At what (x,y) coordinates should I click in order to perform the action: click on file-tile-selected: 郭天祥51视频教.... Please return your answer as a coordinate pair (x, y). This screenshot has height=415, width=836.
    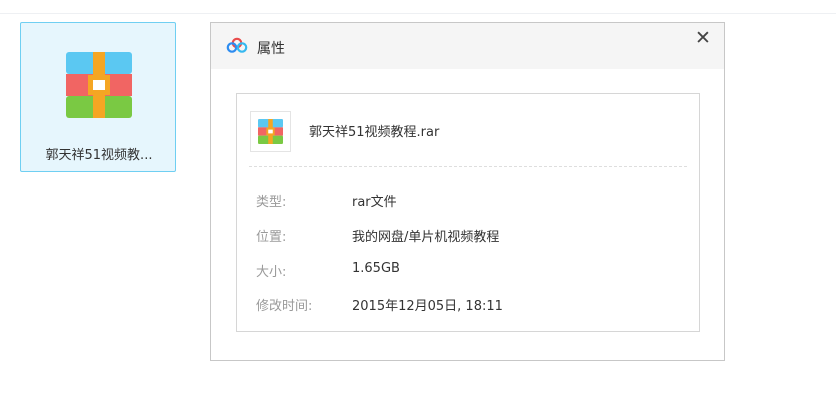
    Looking at the image, I should click on (98, 97).